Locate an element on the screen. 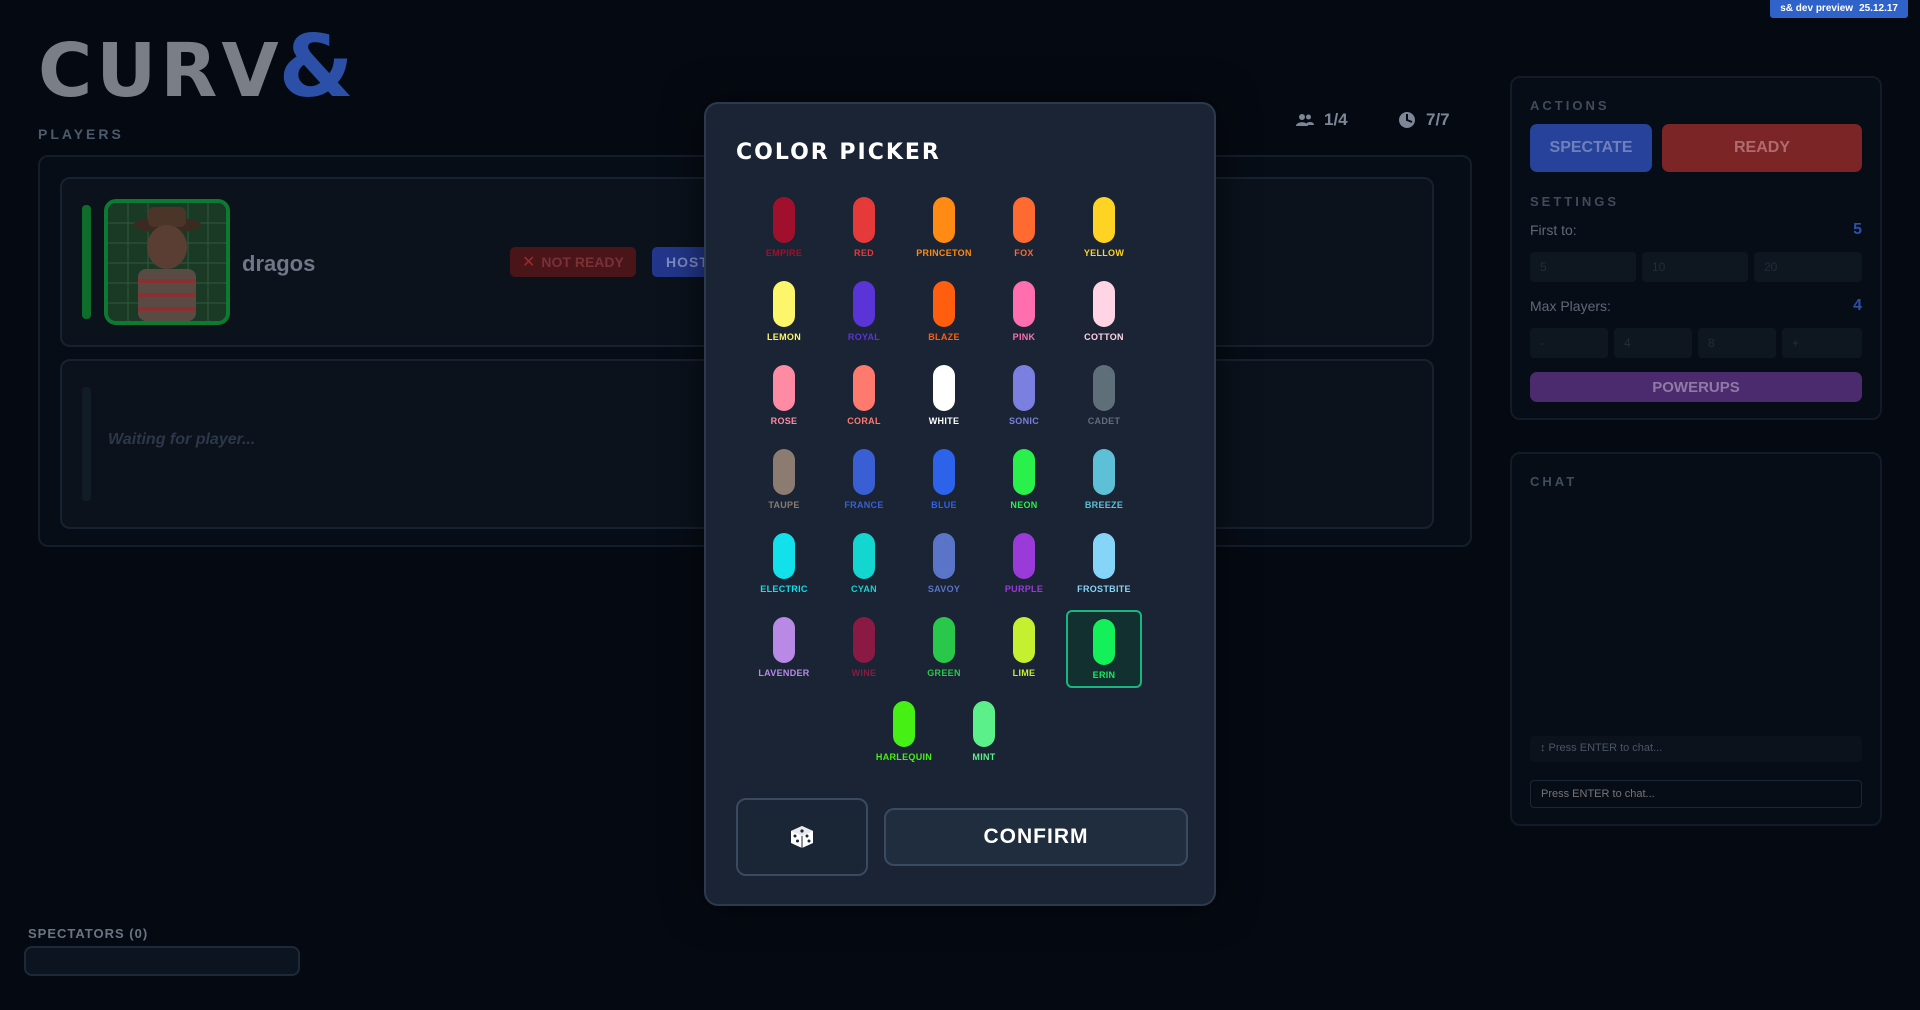  color-option-mint: MINT is located at coordinates (984, 733).